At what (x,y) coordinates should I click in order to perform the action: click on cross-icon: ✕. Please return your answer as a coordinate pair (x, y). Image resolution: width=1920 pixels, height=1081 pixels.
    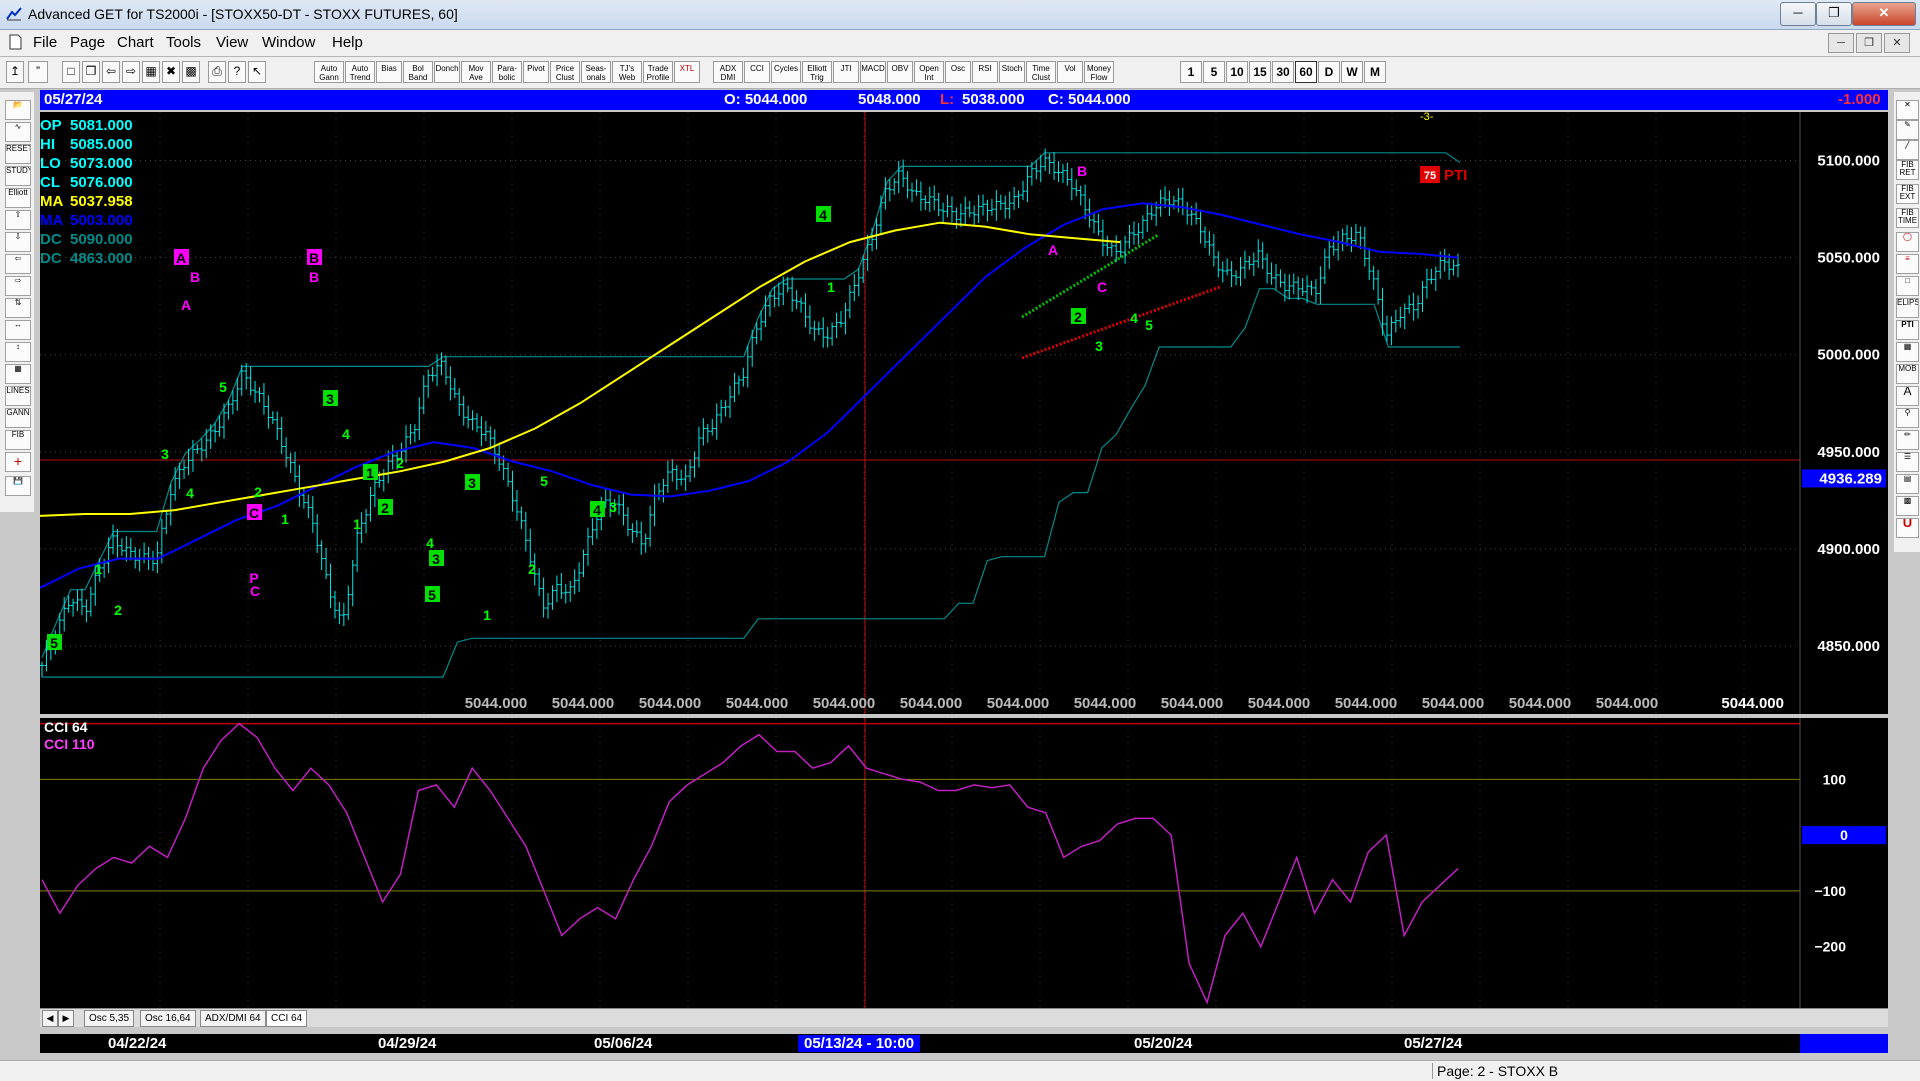
    Looking at the image, I should click on (1907, 110).